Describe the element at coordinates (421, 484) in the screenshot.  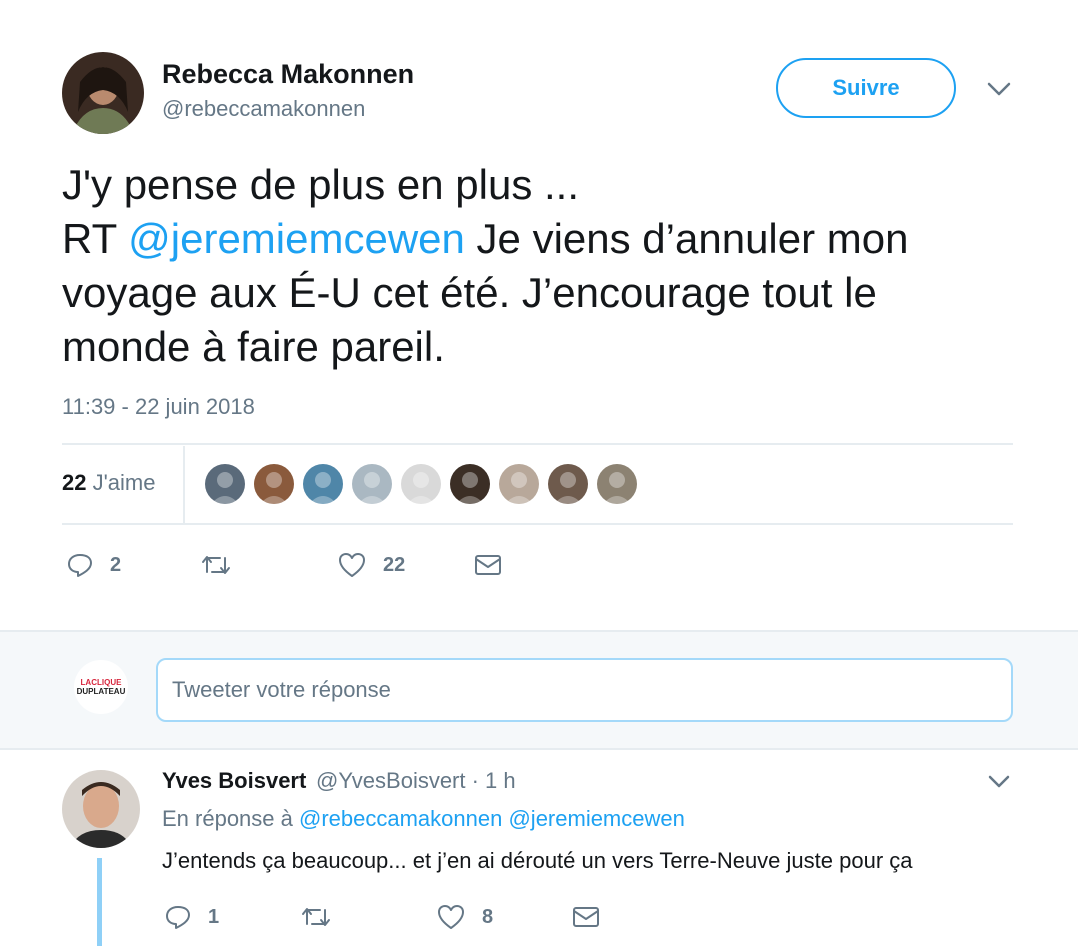
I see `liker-5-avatar` at that location.